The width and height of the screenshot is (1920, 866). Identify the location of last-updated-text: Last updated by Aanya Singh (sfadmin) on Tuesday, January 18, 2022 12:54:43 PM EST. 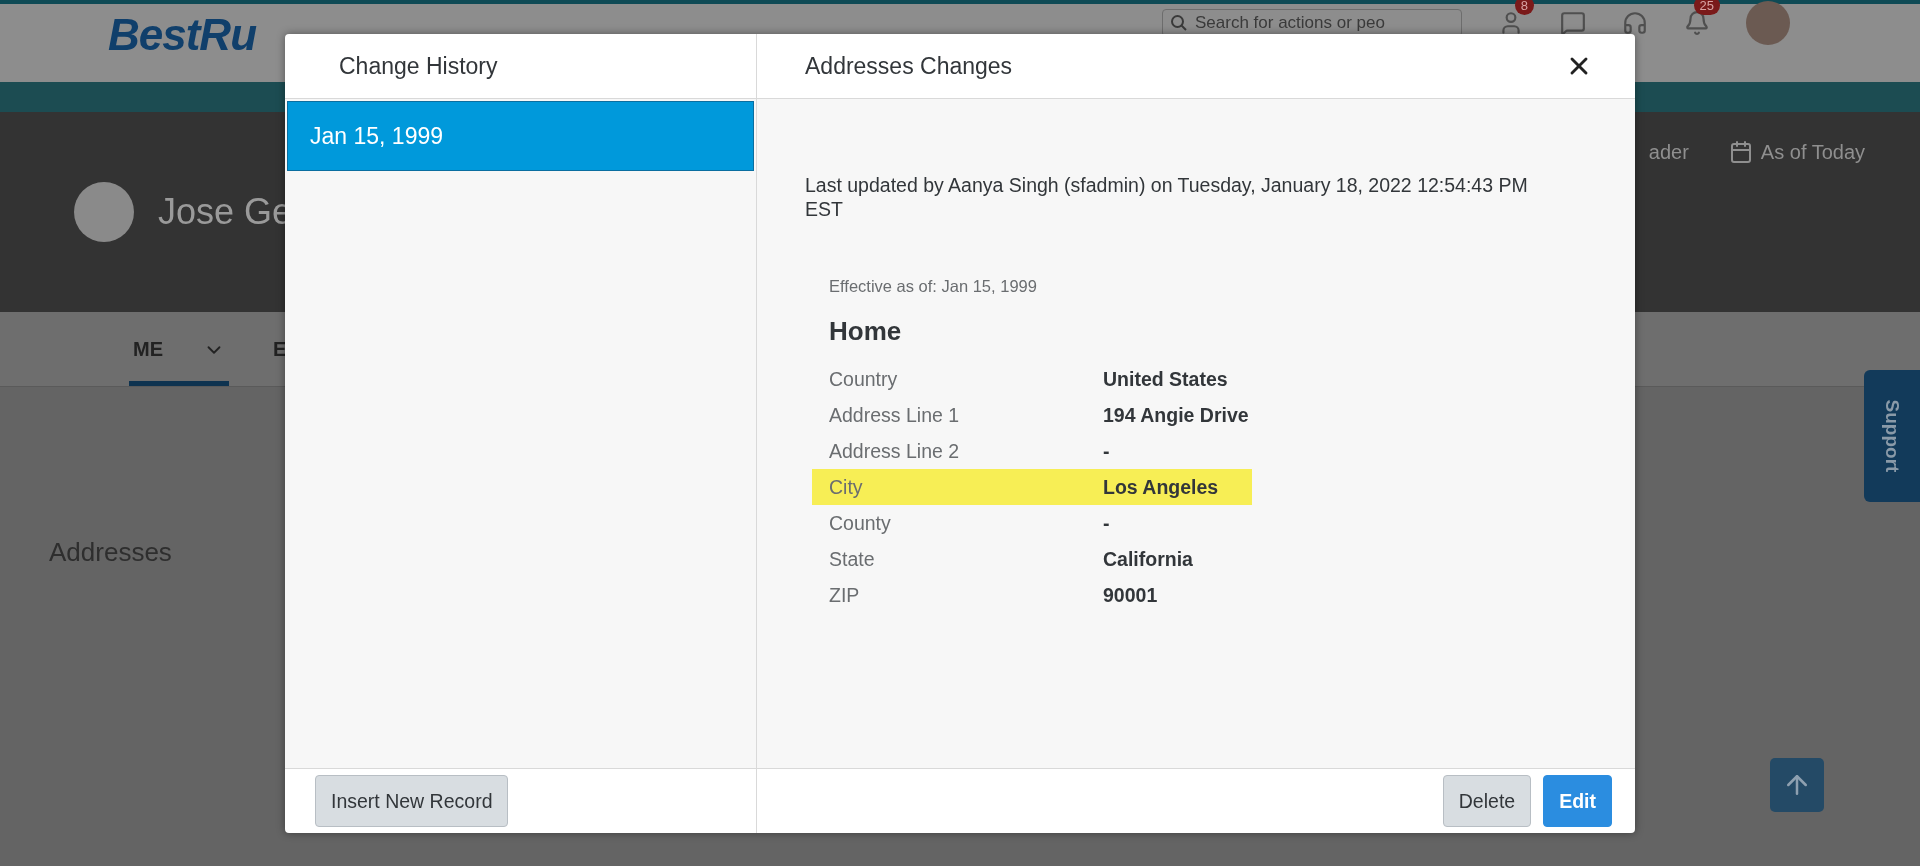
(1167, 197).